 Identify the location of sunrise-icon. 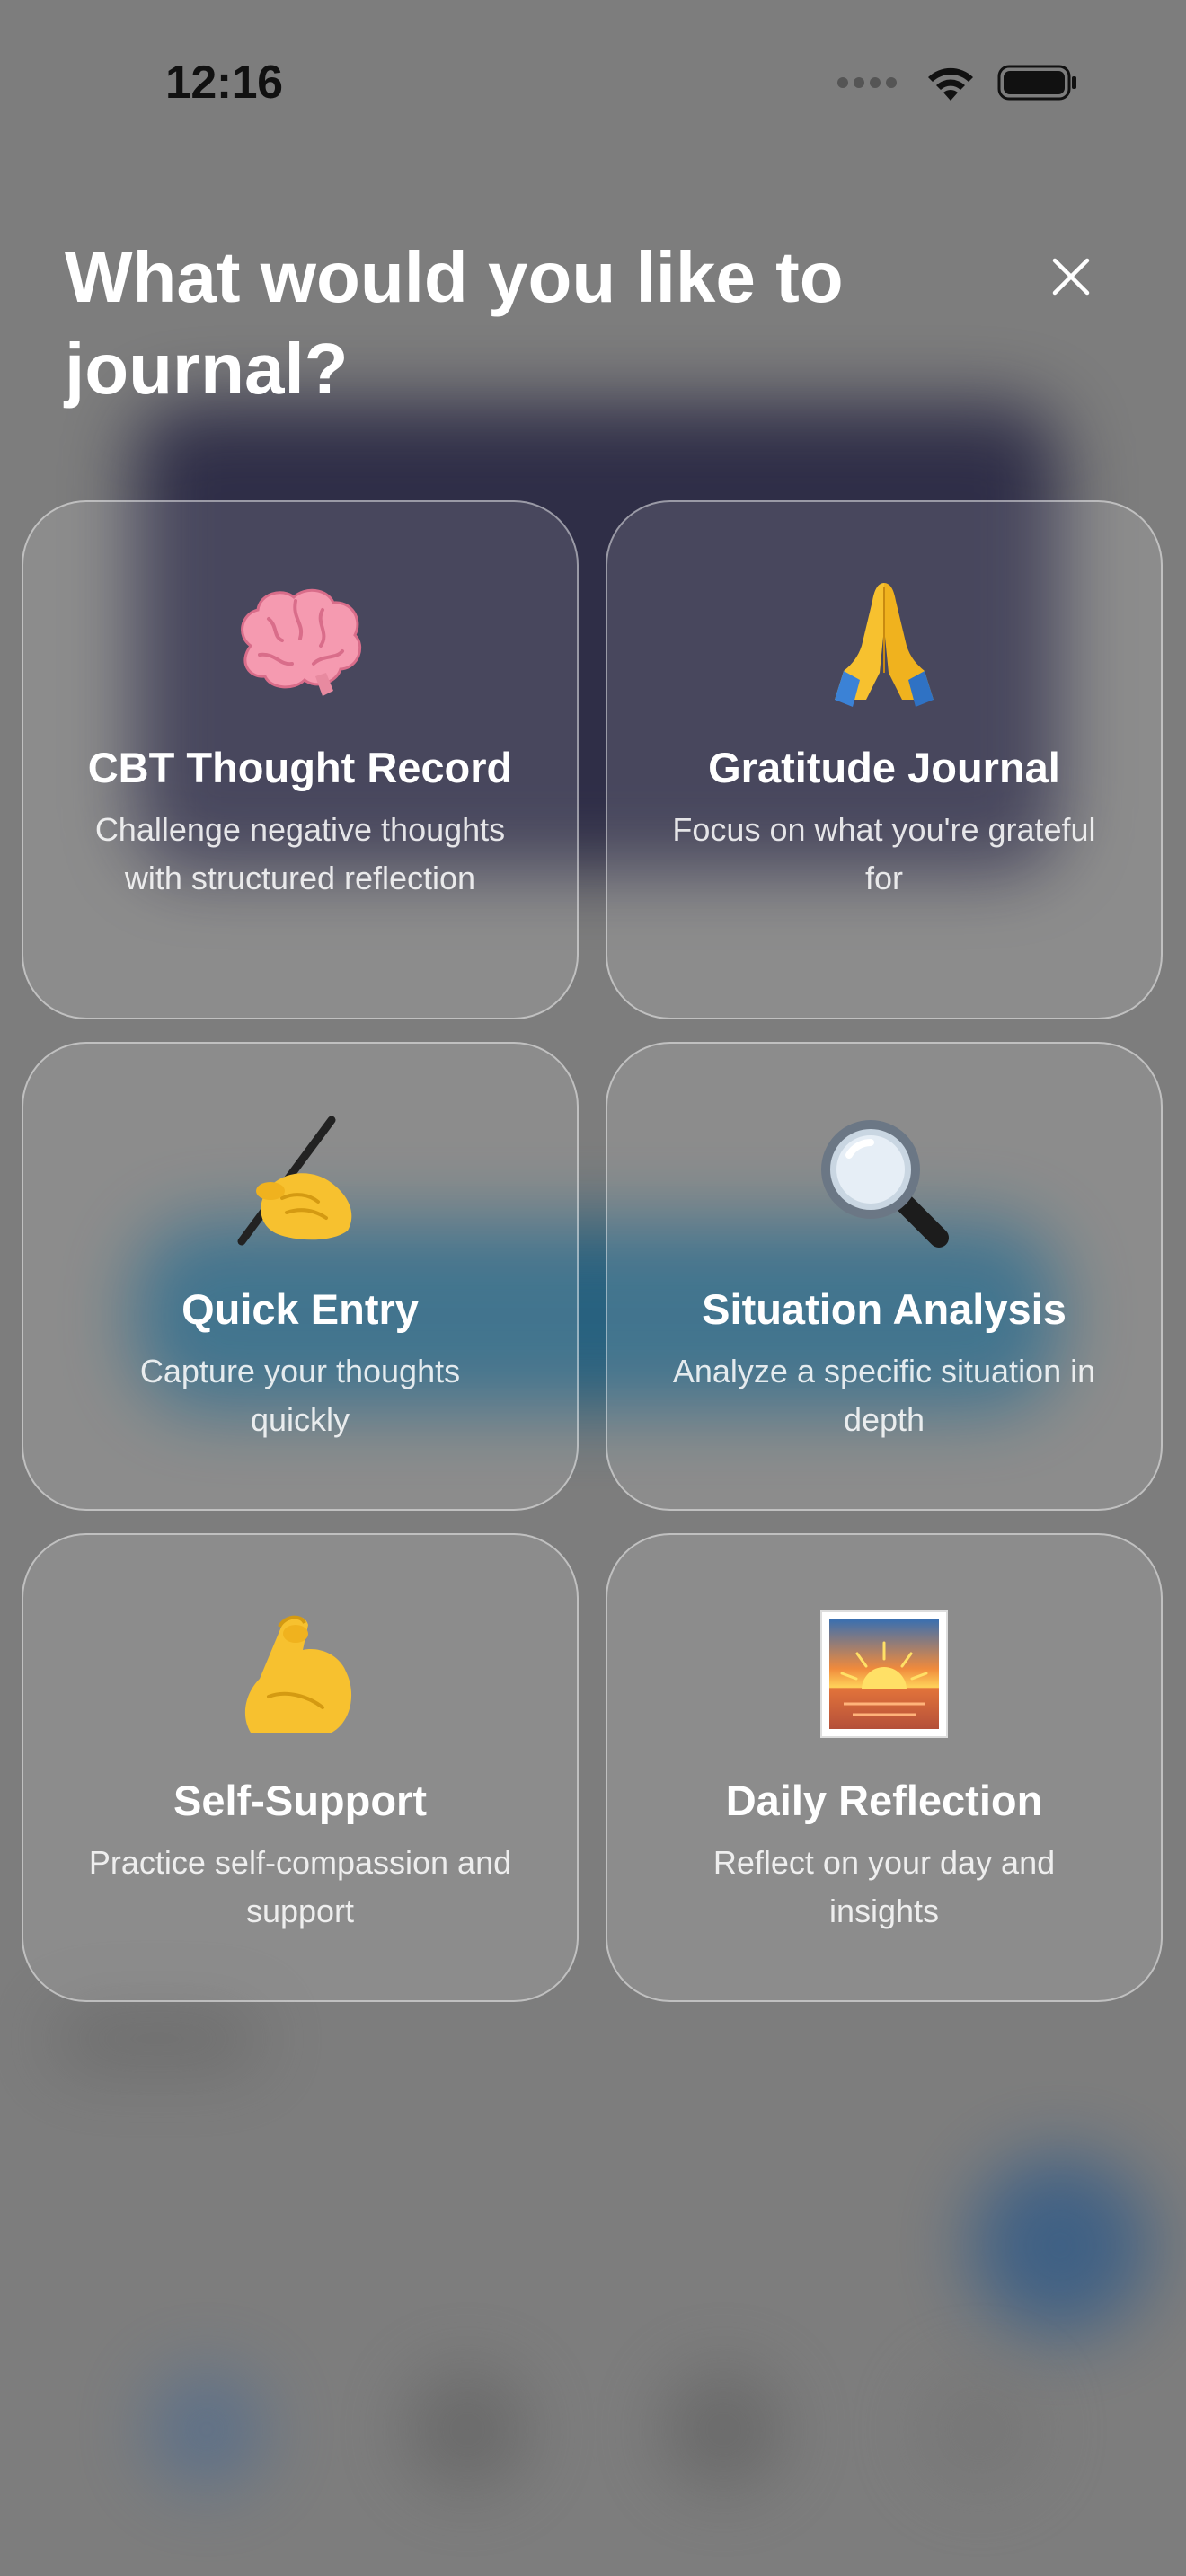
(884, 1674).